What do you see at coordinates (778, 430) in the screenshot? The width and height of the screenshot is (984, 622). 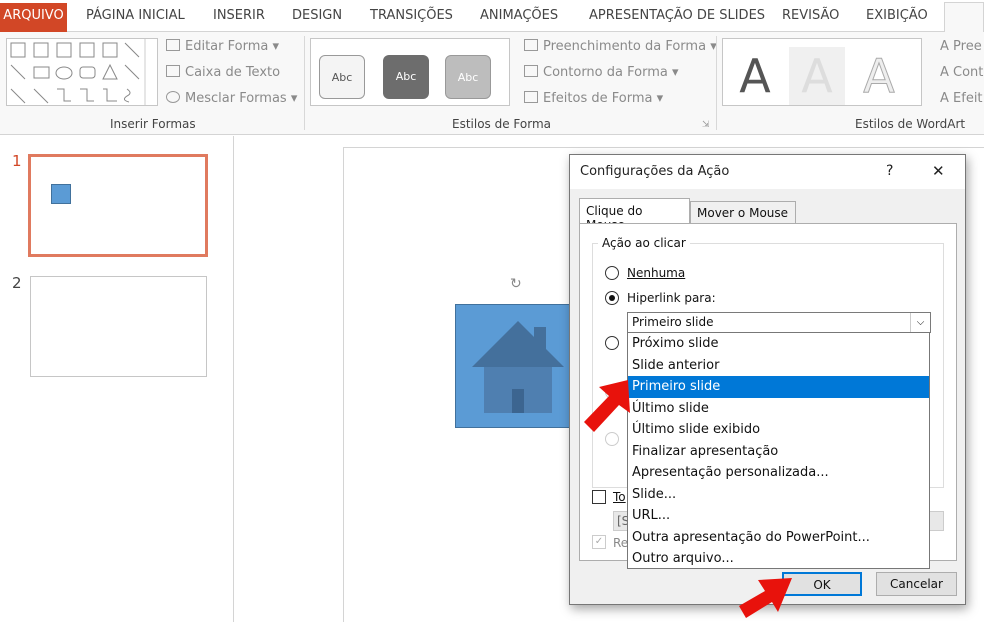 I see `option-last-viewed-slide: Último slide exibido` at bounding box center [778, 430].